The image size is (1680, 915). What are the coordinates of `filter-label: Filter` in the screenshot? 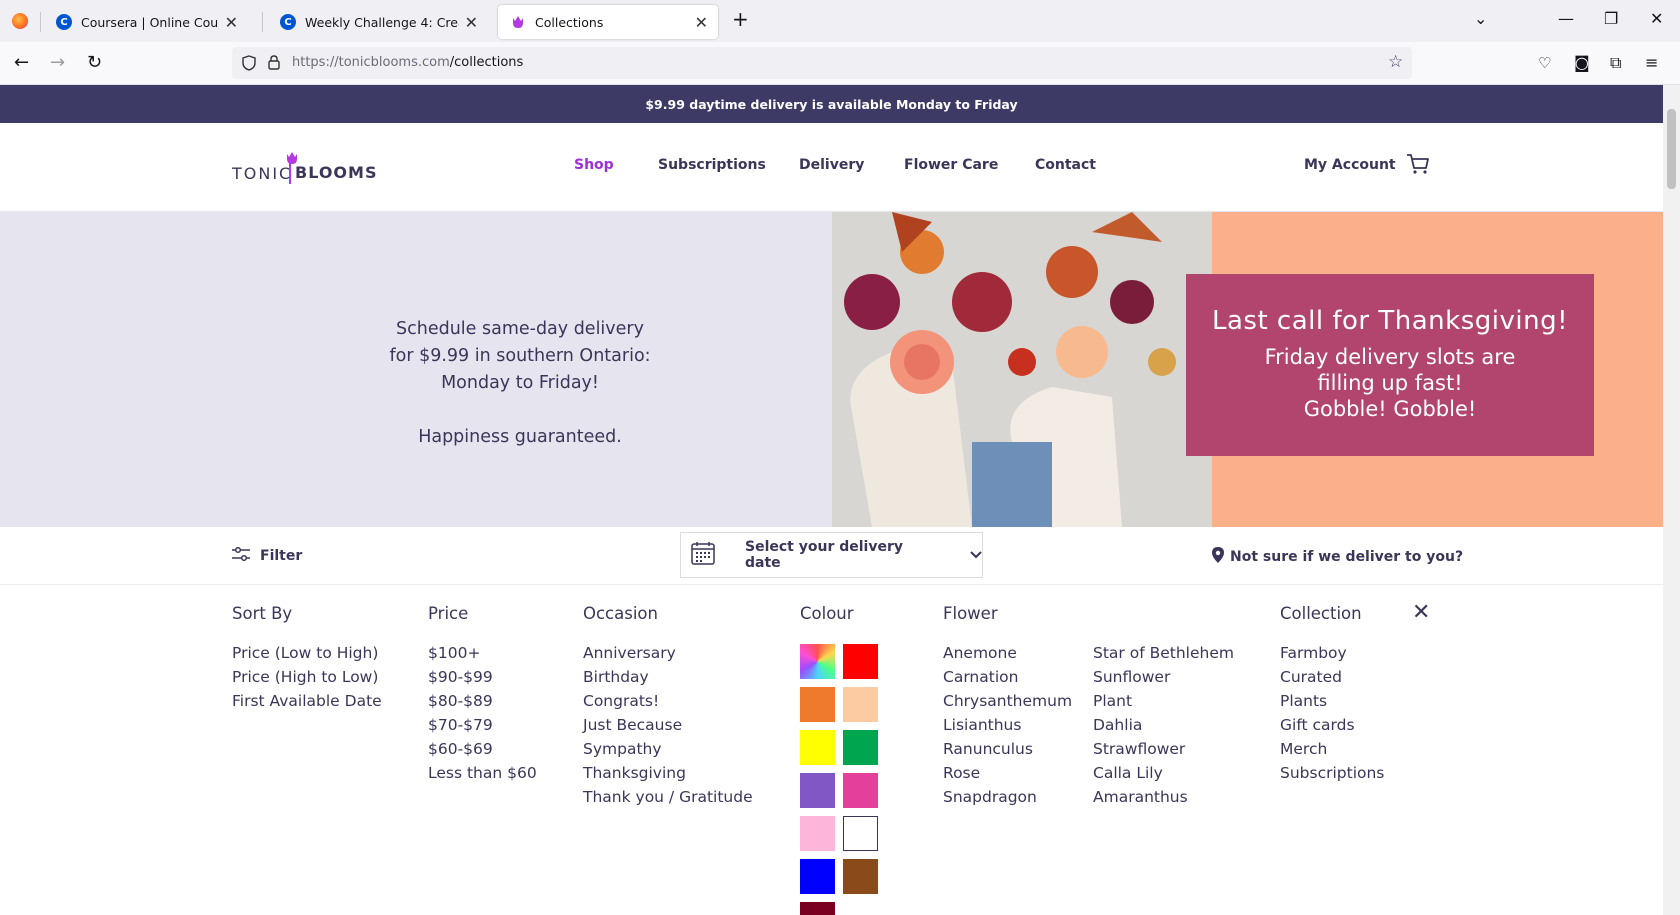 It's located at (281, 556).